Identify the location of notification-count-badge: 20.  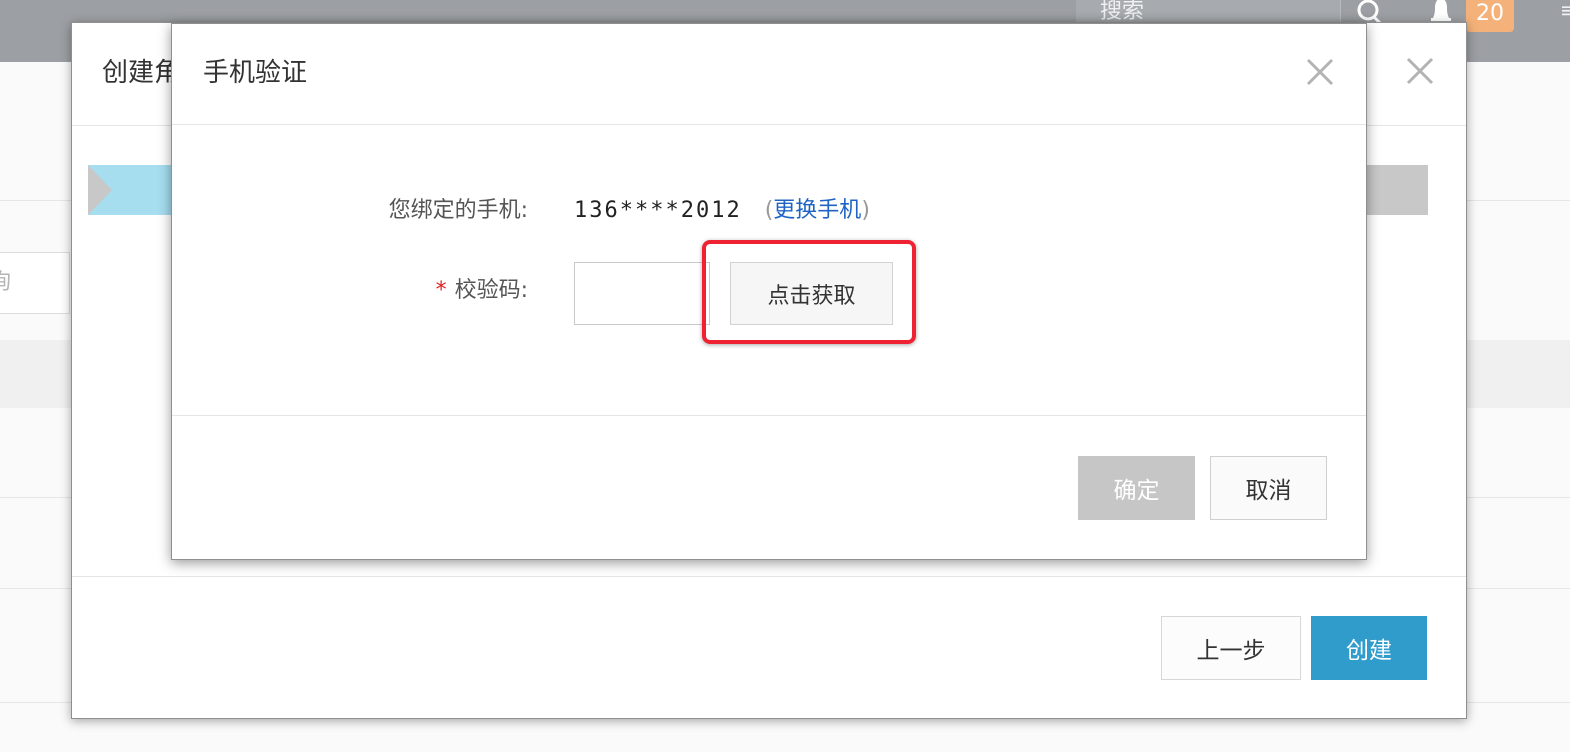
(1490, 16).